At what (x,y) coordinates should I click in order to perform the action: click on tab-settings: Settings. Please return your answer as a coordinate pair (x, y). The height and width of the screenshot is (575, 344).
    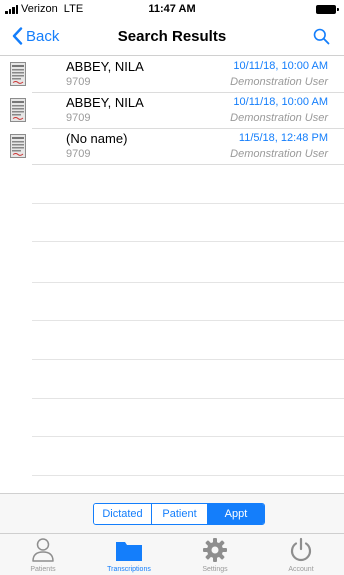
    Looking at the image, I should click on (215, 554).